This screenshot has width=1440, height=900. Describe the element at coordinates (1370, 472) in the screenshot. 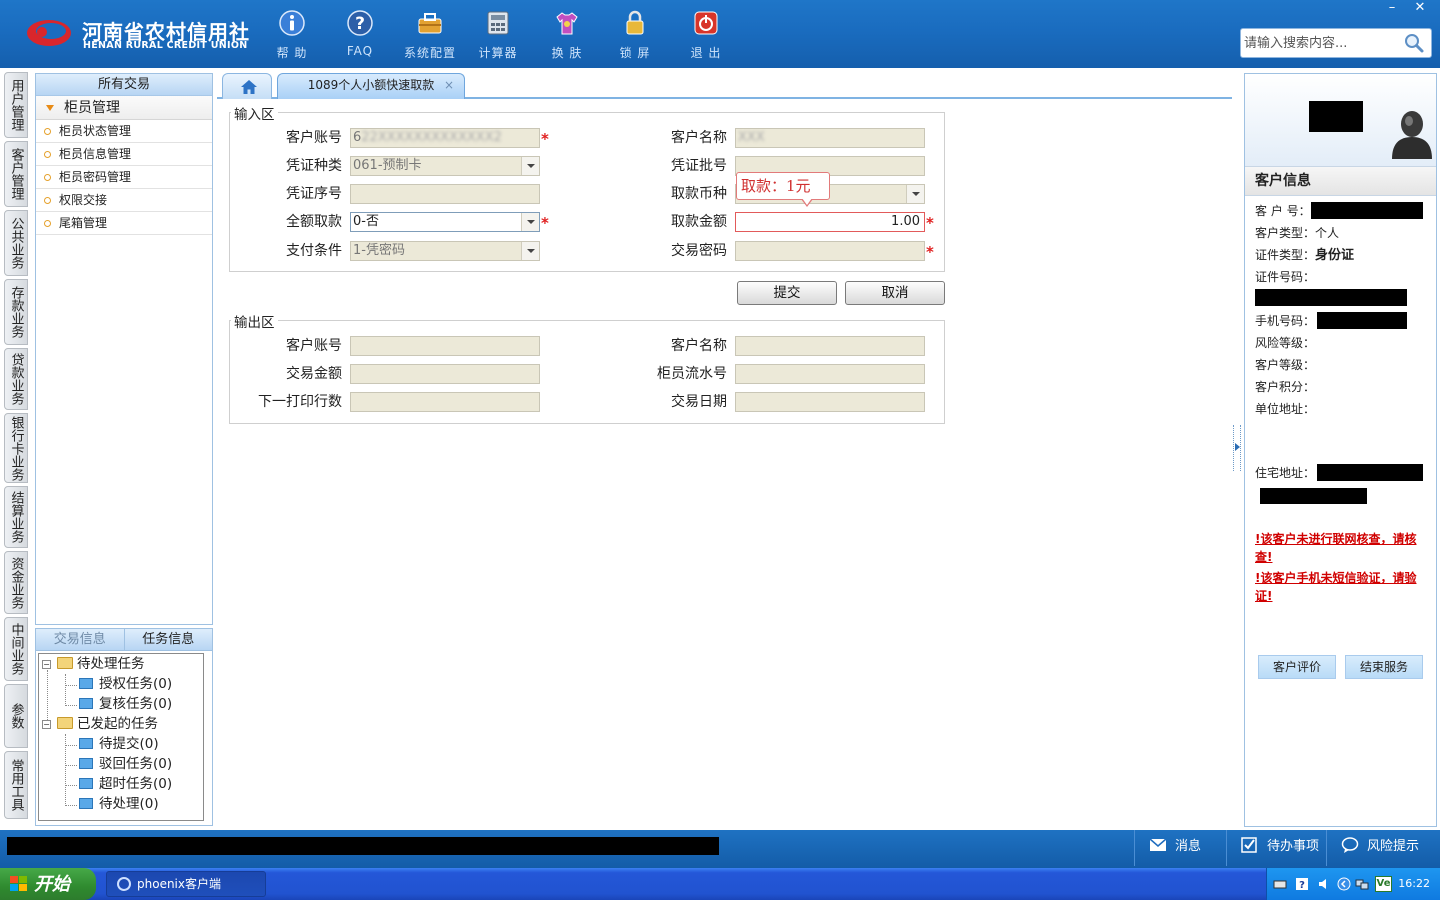

I see `home-address-redacted` at that location.